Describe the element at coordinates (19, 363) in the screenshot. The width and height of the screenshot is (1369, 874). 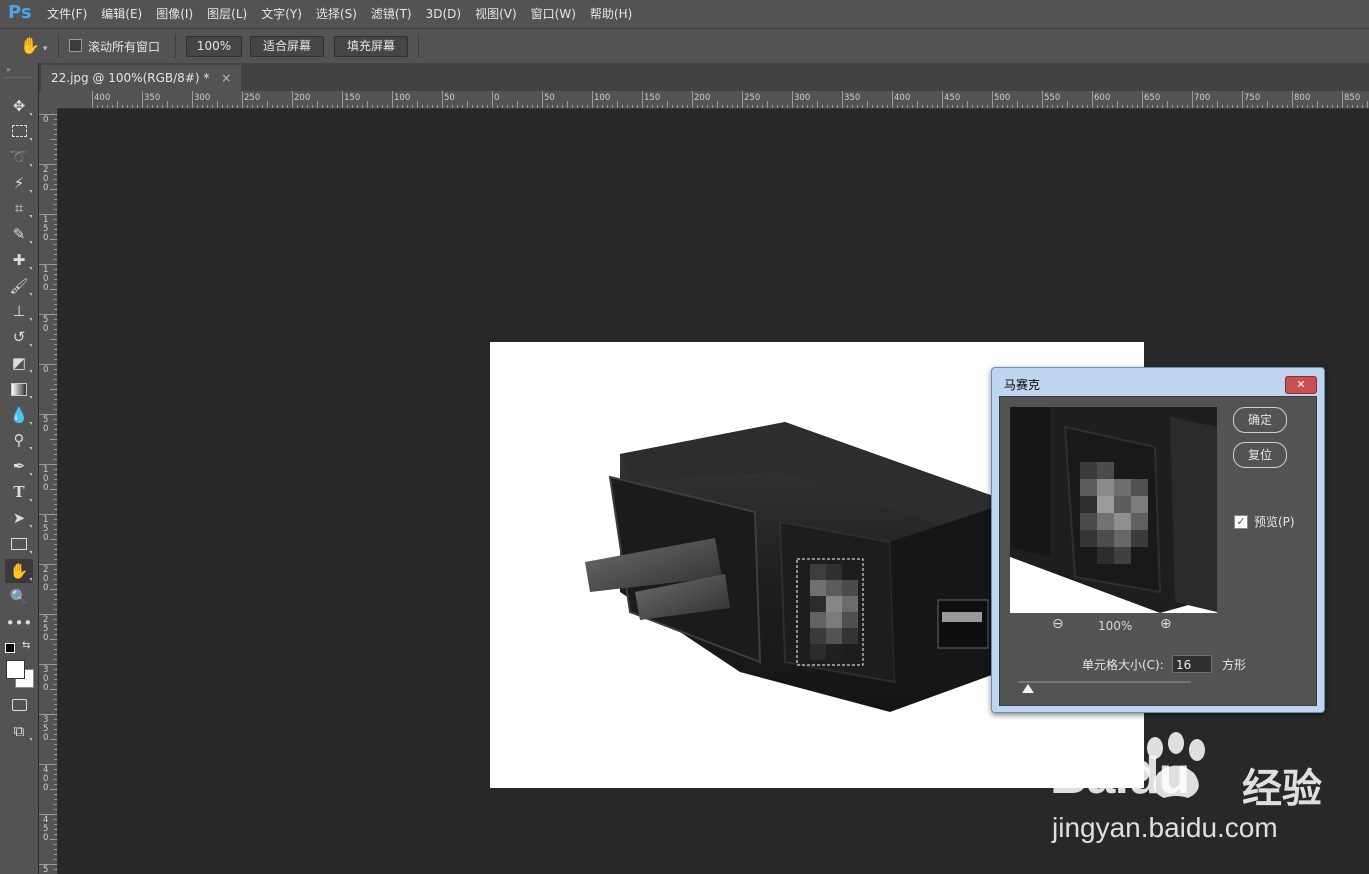
I see `eraser-icon: ◩` at that location.